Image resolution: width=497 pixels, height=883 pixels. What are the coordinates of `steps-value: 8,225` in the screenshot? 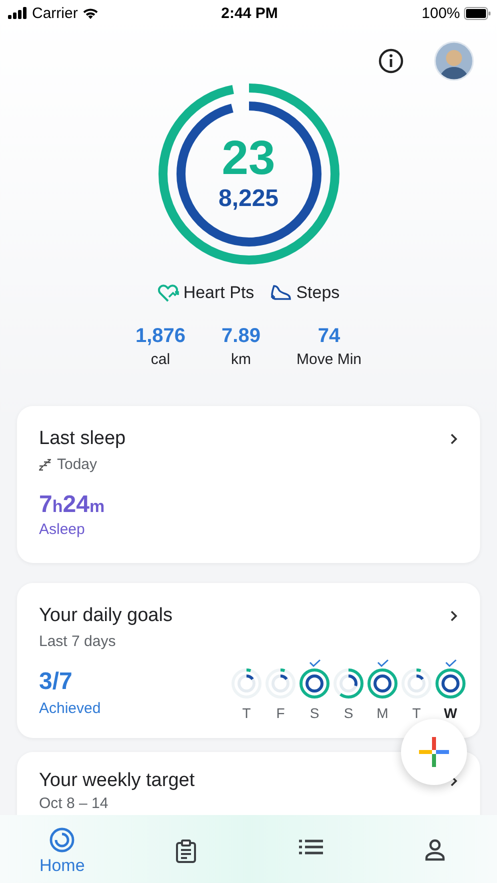 It's located at (248, 199).